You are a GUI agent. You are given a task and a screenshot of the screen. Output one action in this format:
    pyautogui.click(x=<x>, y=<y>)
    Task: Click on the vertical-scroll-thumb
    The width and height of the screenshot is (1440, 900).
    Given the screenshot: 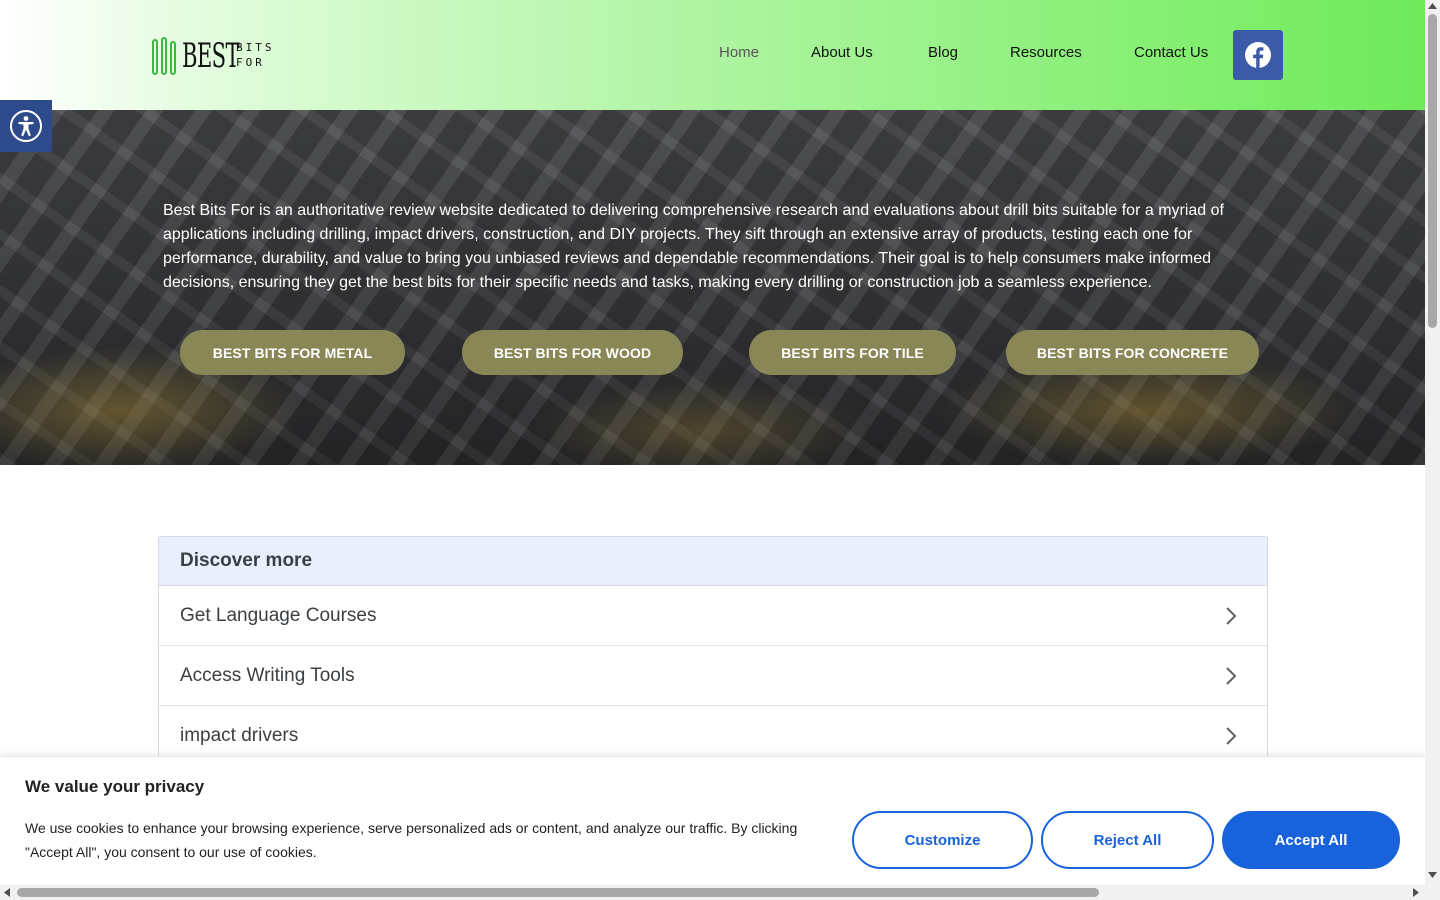 What is the action you would take?
    pyautogui.click(x=1432, y=171)
    